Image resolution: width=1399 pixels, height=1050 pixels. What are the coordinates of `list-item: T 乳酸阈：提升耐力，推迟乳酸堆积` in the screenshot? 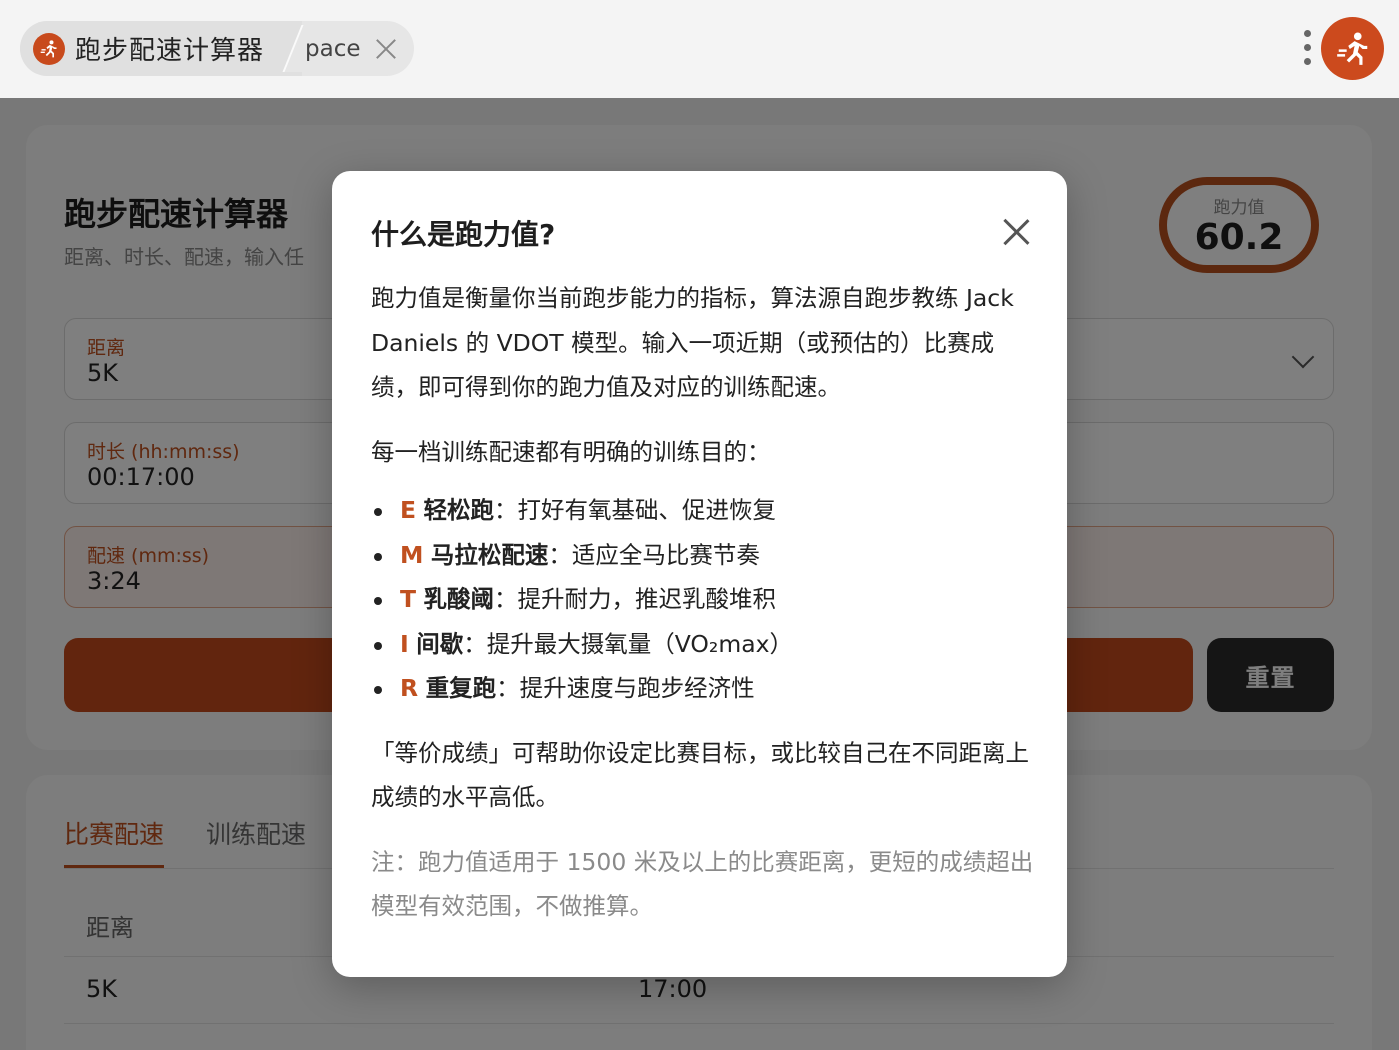 It's located at (703, 599).